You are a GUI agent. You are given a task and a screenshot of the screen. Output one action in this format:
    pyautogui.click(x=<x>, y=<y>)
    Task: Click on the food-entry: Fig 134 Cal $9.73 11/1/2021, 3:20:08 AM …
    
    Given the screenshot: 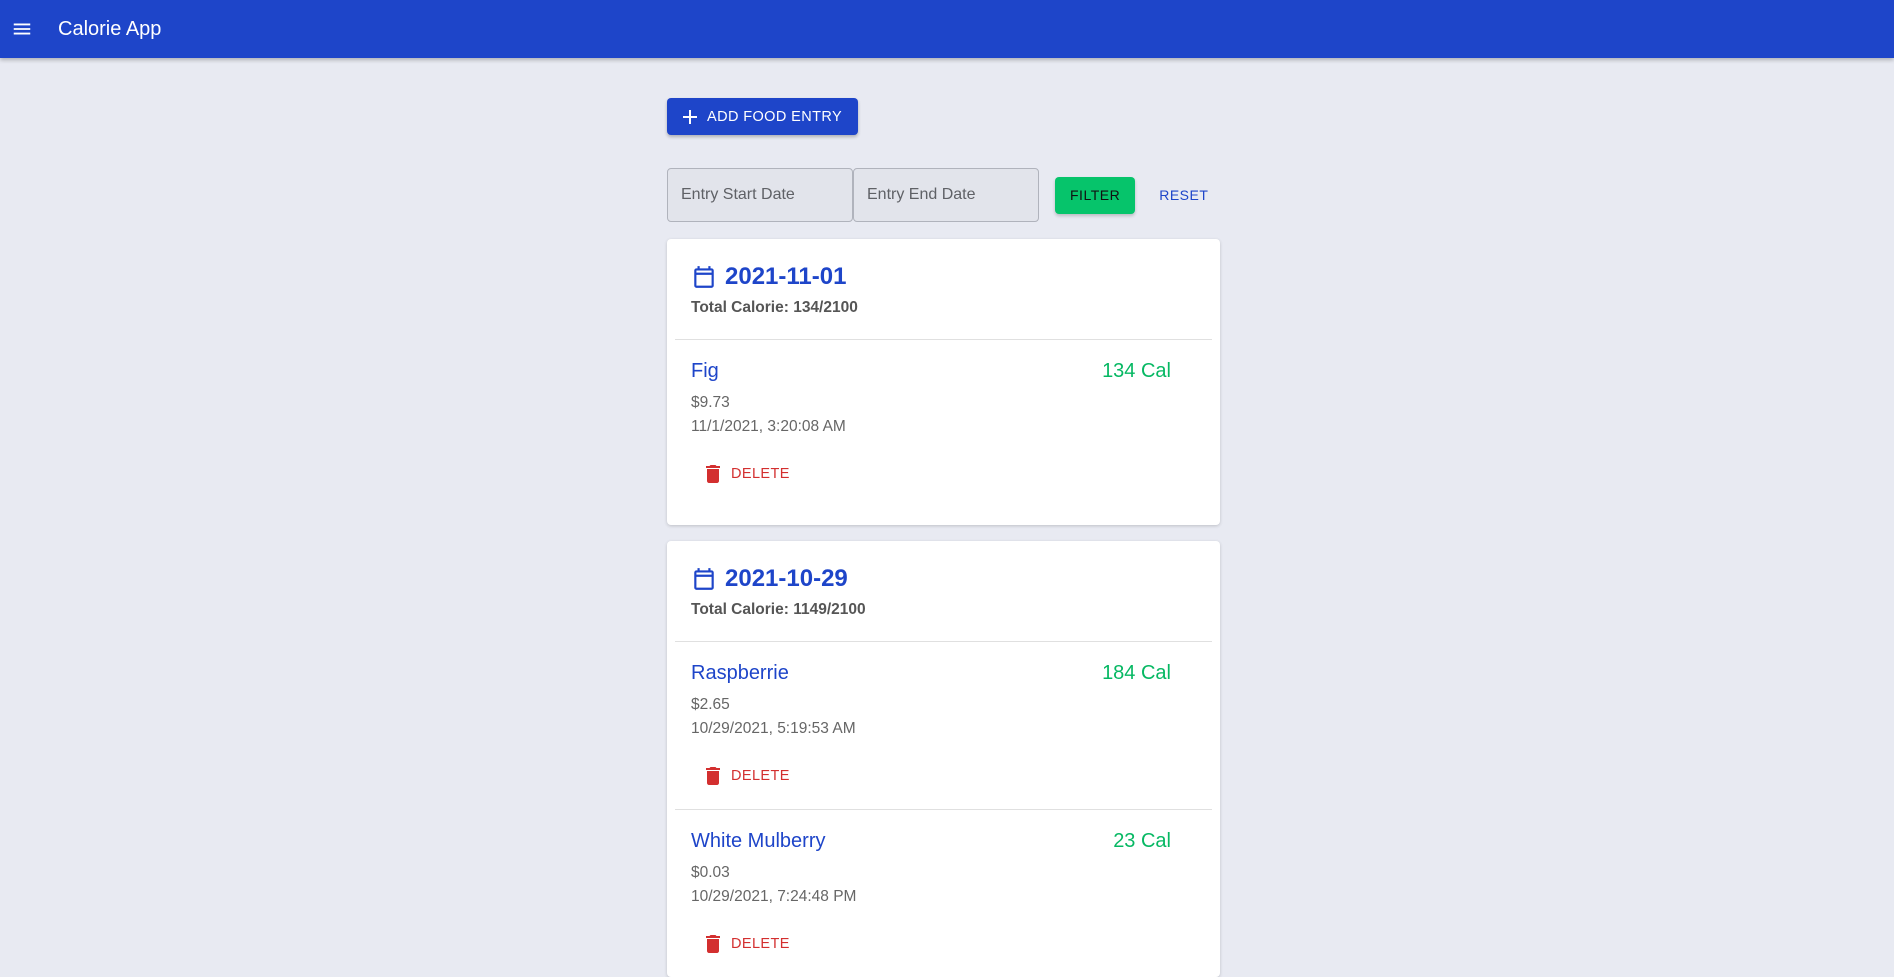 What is the action you would take?
    pyautogui.click(x=943, y=432)
    